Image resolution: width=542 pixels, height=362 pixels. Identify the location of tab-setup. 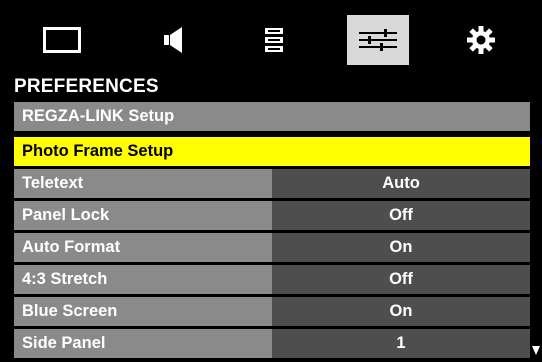
(274, 40).